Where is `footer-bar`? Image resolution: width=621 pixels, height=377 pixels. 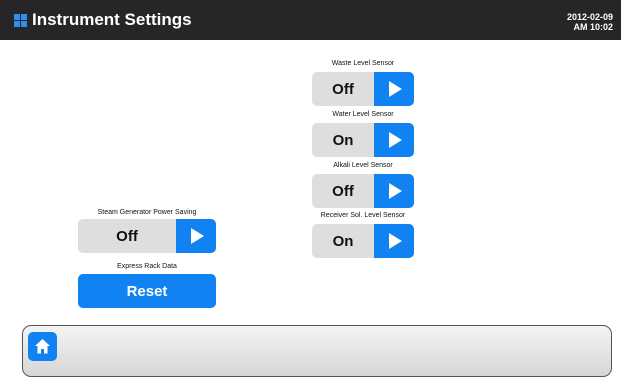 footer-bar is located at coordinates (317, 351).